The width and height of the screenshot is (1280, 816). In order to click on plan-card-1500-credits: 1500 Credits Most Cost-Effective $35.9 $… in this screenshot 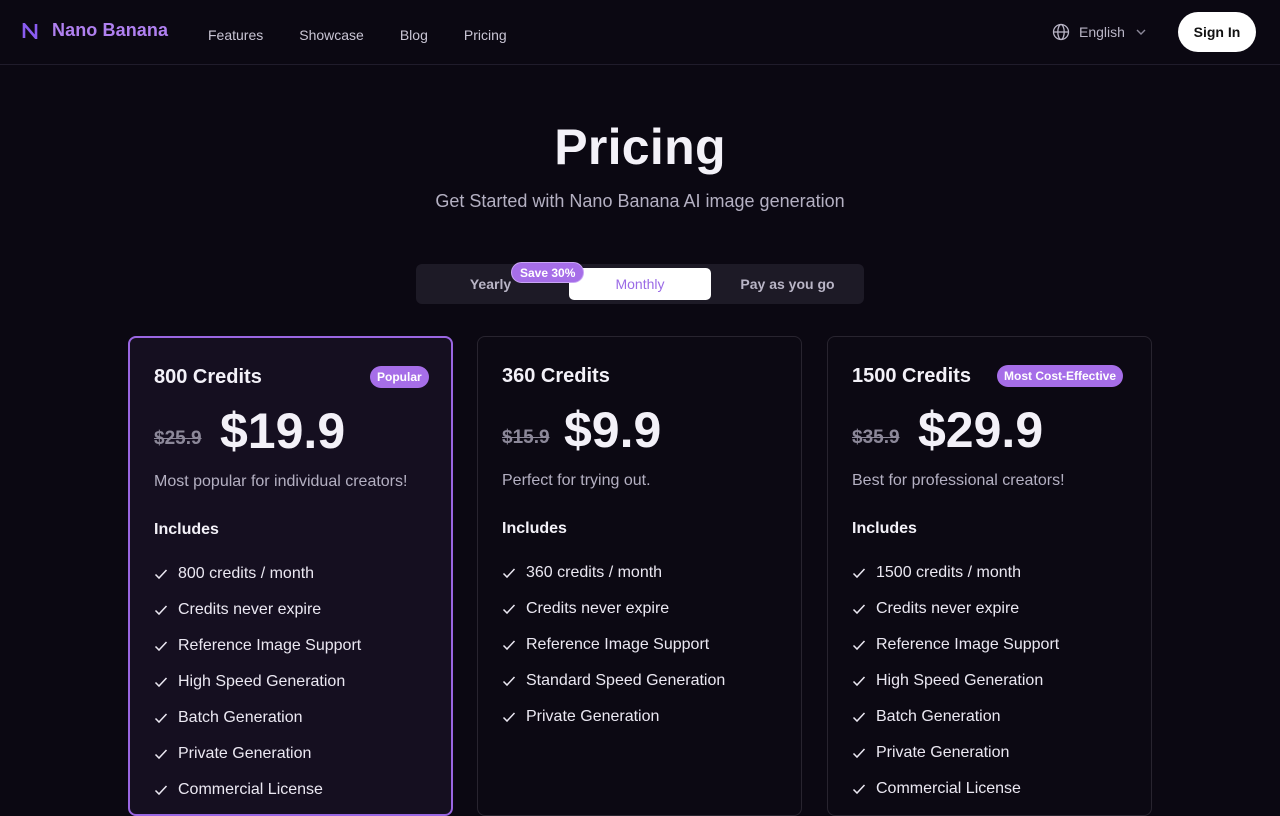, I will do `click(989, 576)`.